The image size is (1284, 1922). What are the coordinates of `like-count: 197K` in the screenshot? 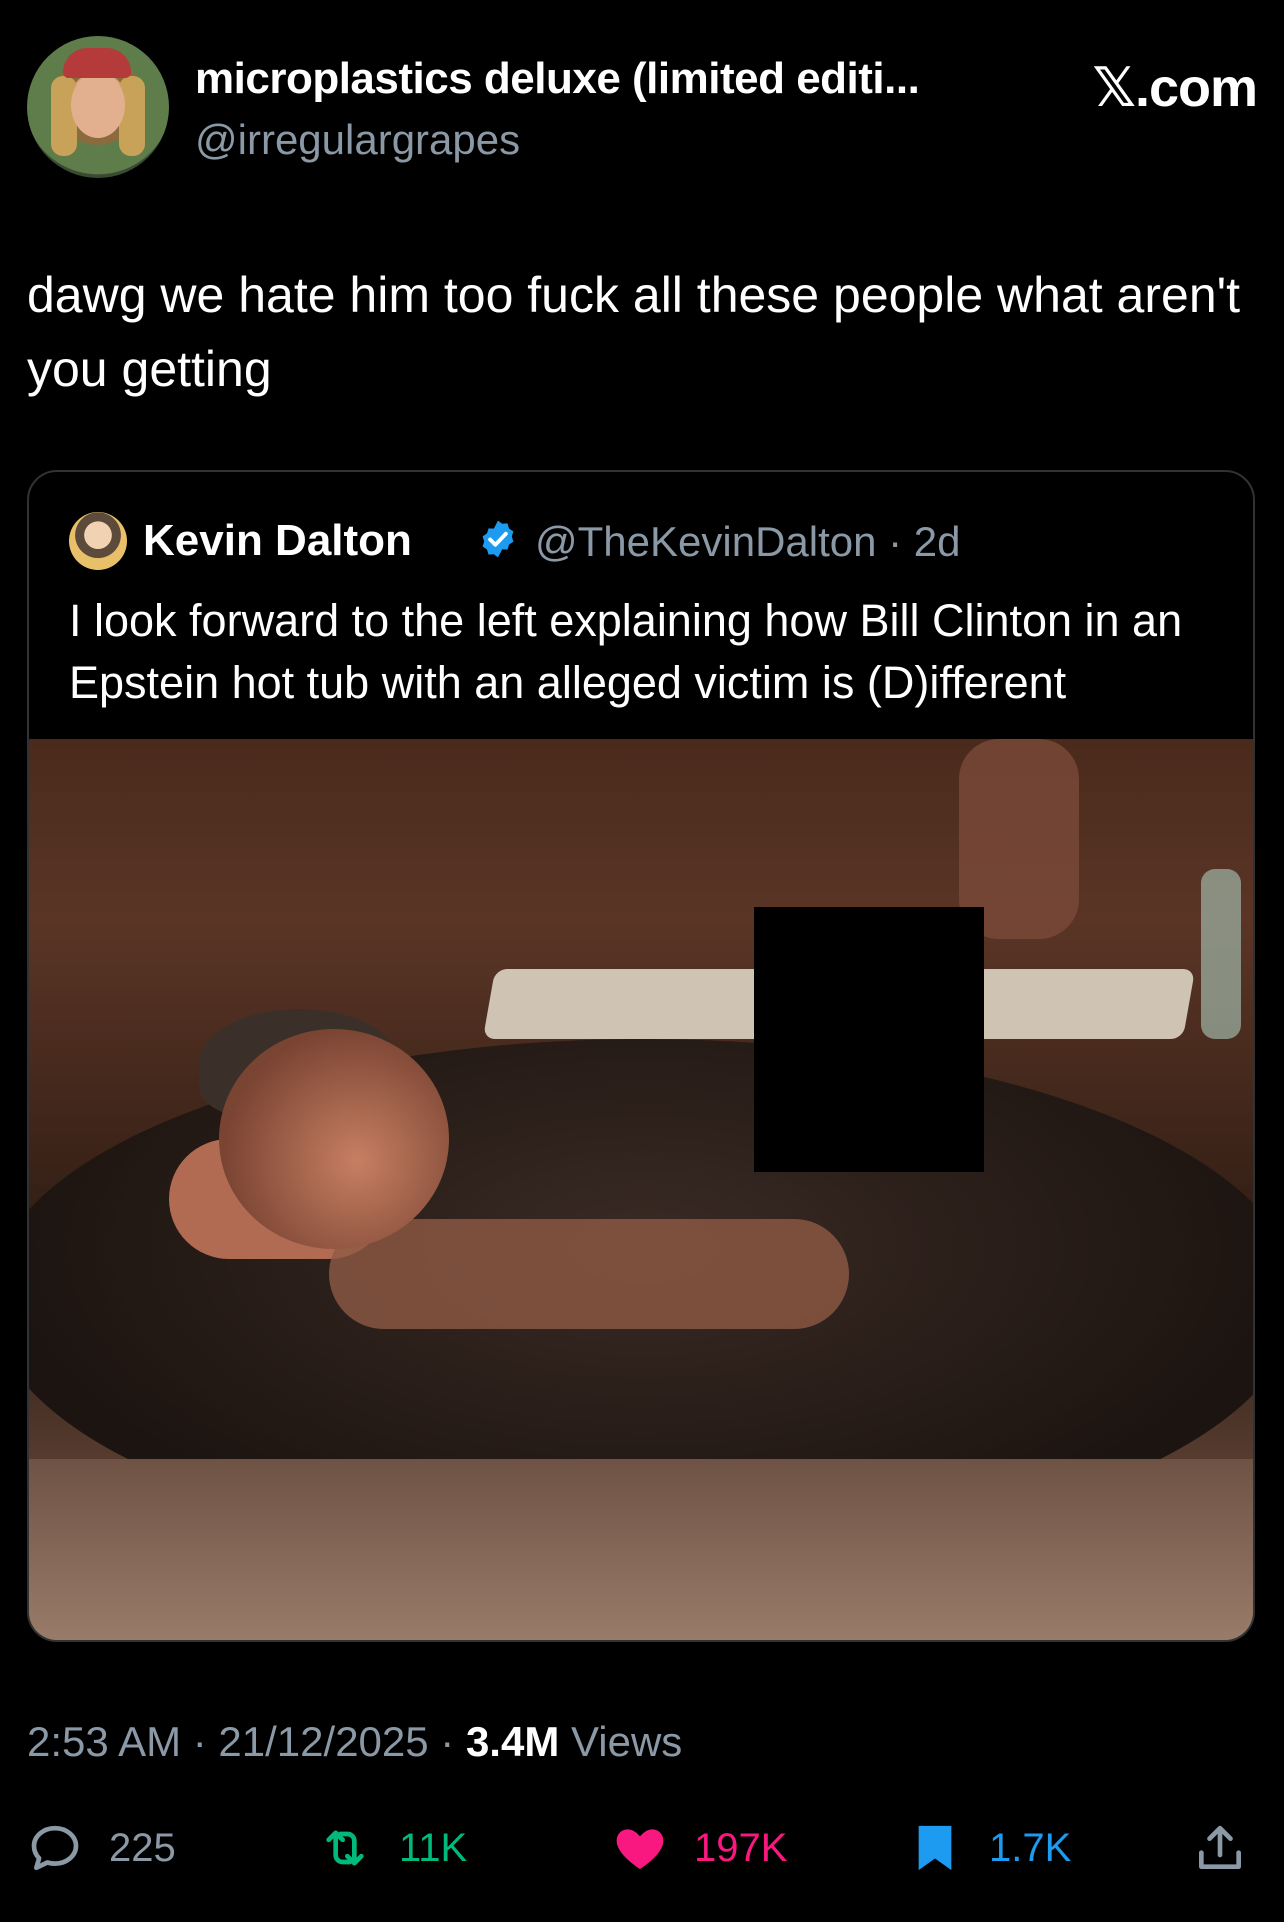 It's located at (741, 1847).